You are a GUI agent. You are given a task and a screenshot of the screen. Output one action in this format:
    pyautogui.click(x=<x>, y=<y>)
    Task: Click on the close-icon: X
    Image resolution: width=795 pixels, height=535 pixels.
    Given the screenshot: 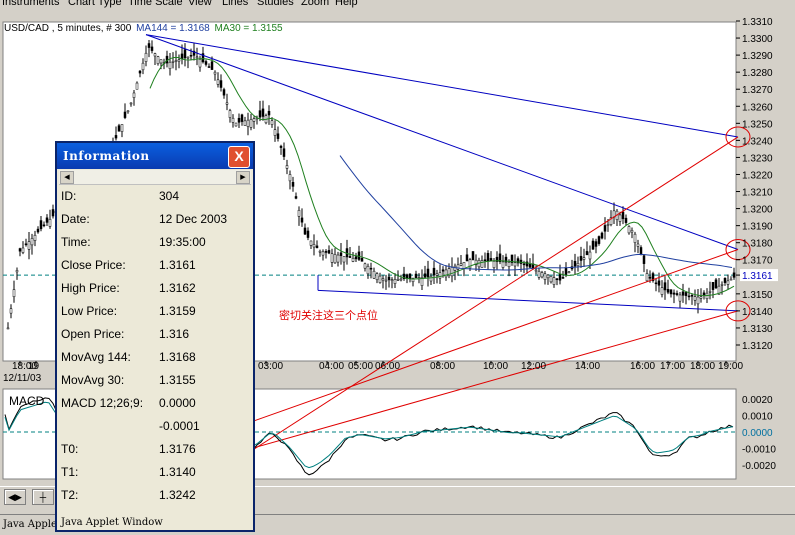 What is the action you would take?
    pyautogui.click(x=239, y=156)
    